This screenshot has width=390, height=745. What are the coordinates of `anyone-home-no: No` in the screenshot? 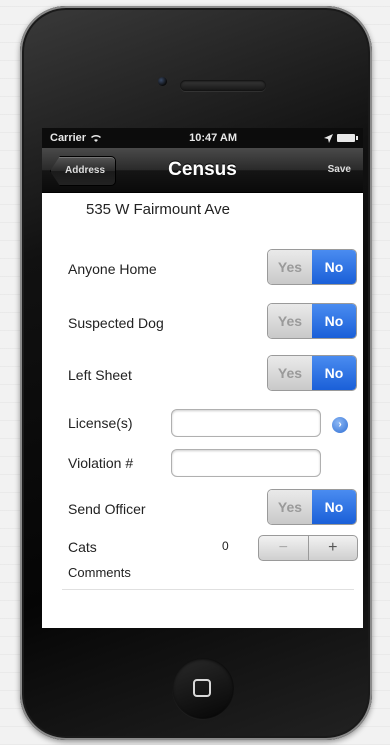 It's located at (334, 267).